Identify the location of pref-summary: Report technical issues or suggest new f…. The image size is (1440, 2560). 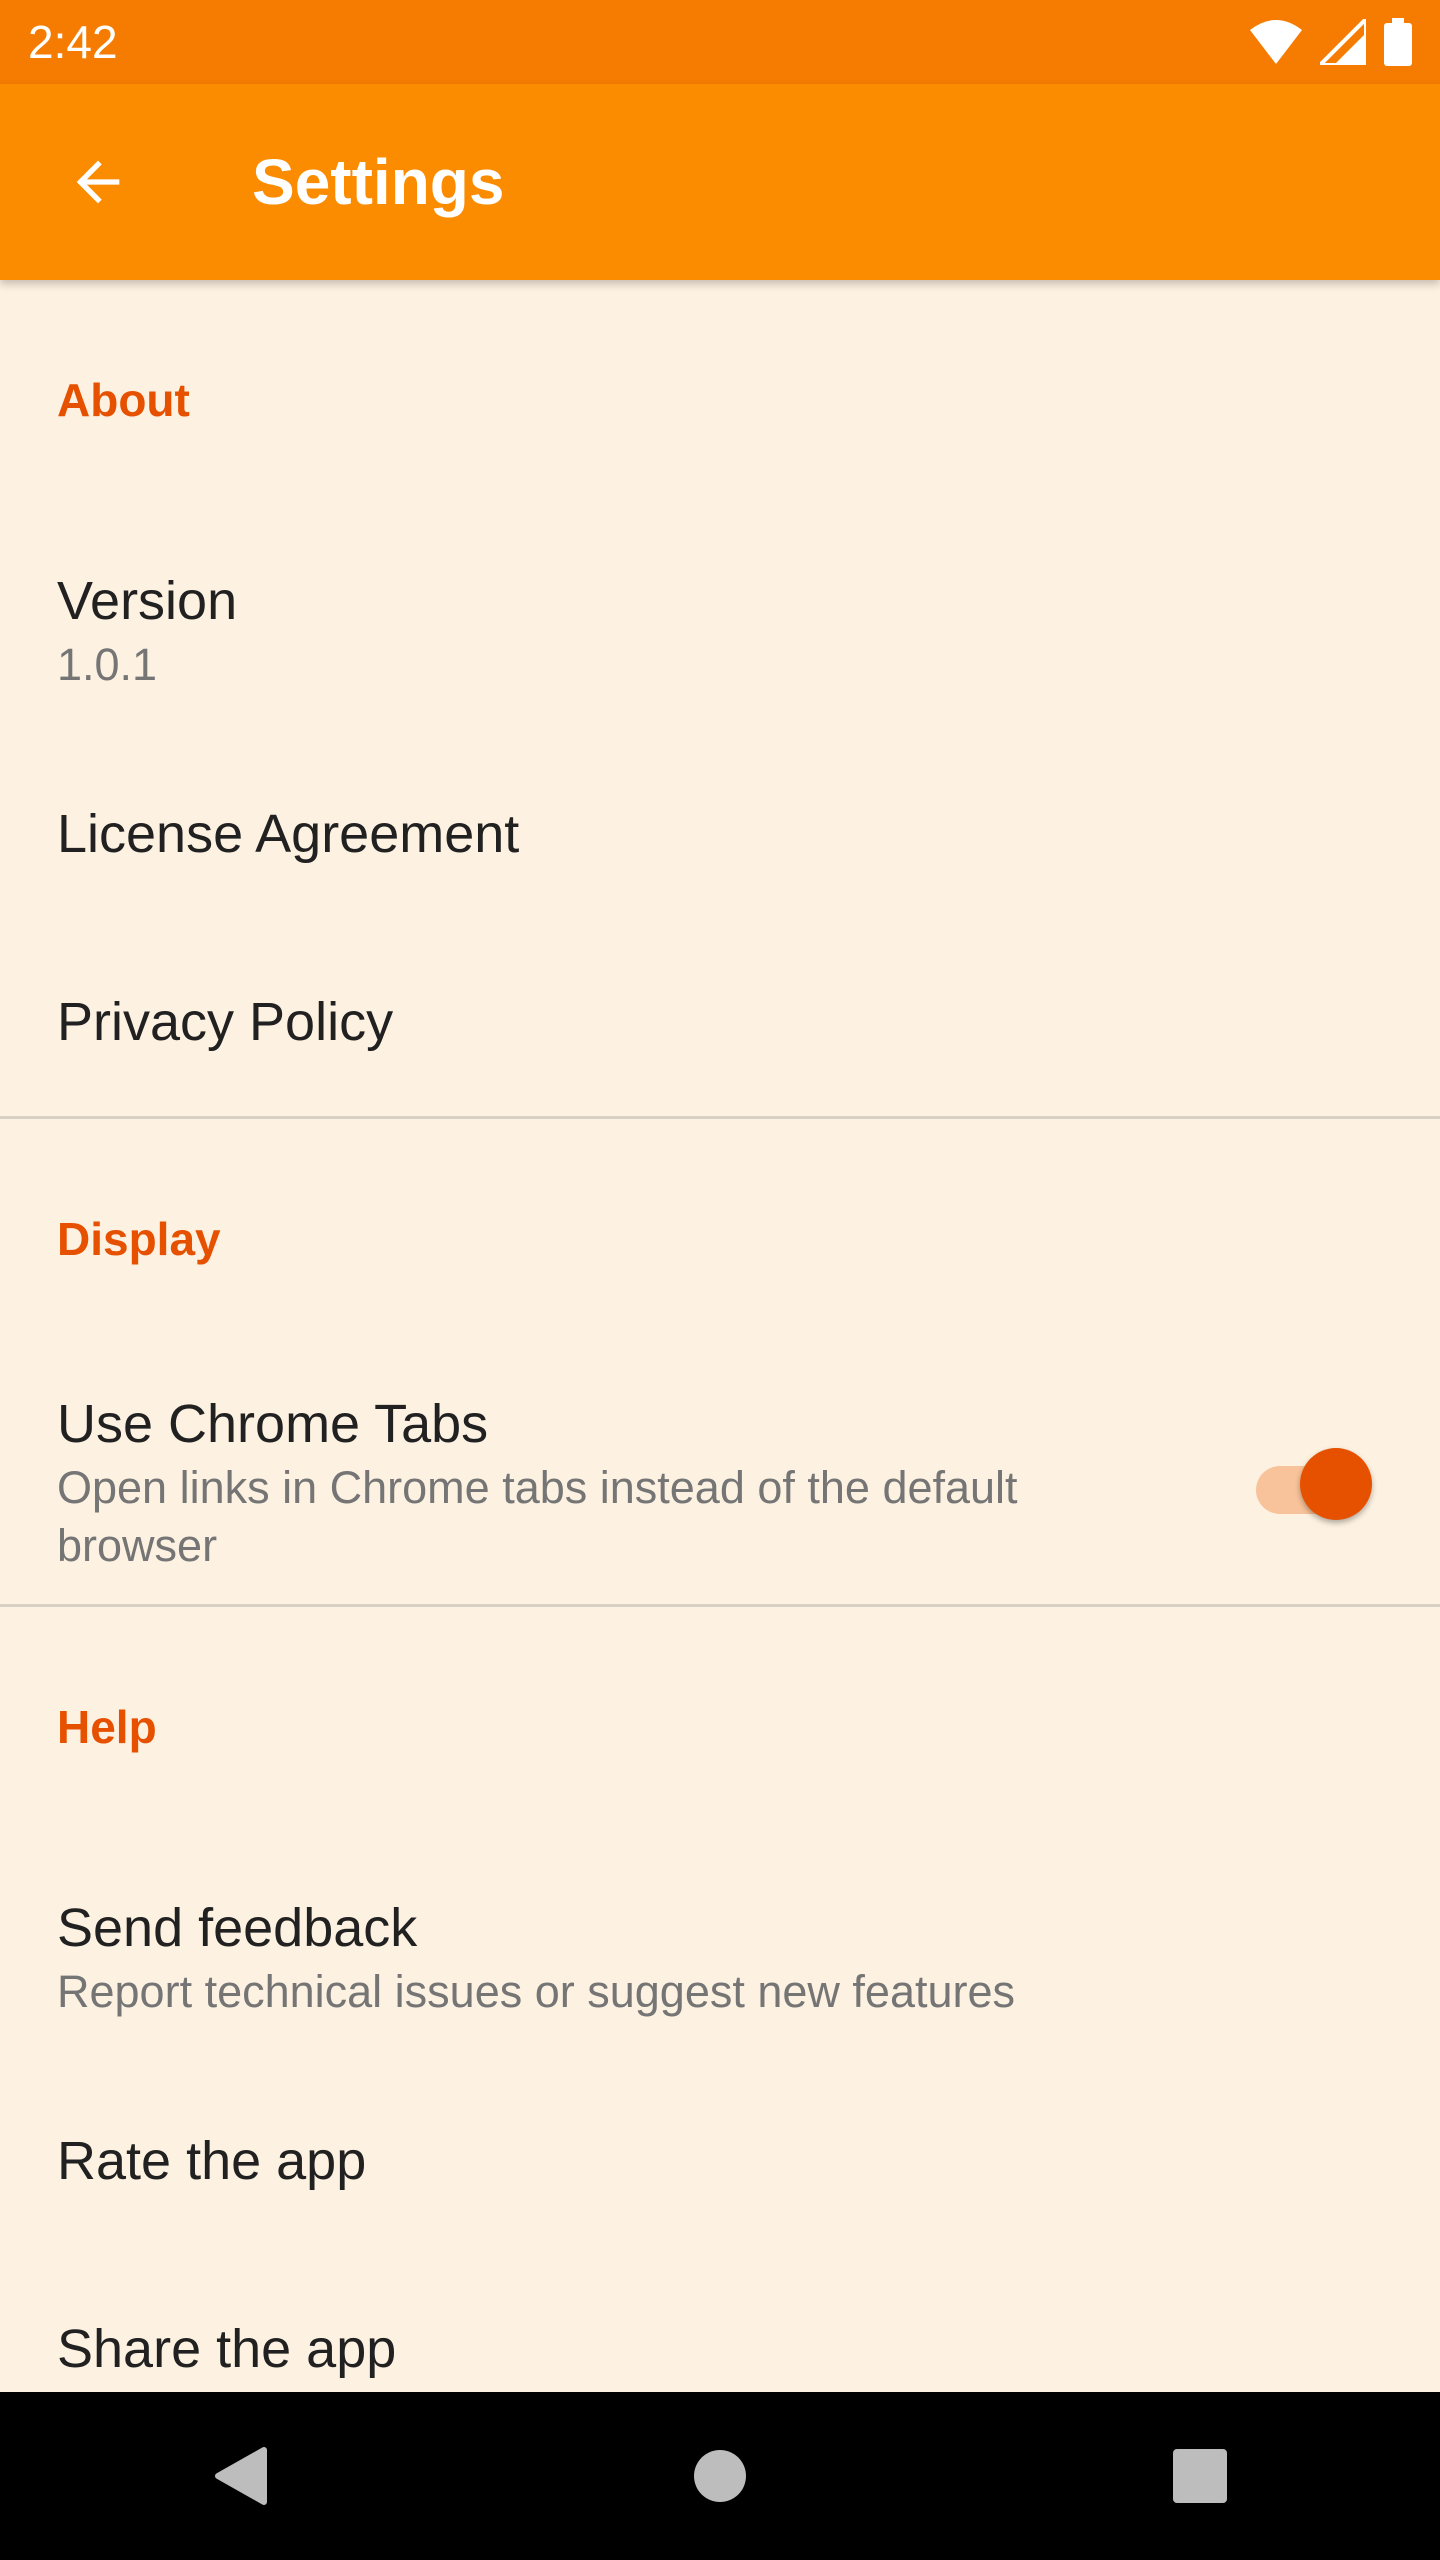
(536, 1991).